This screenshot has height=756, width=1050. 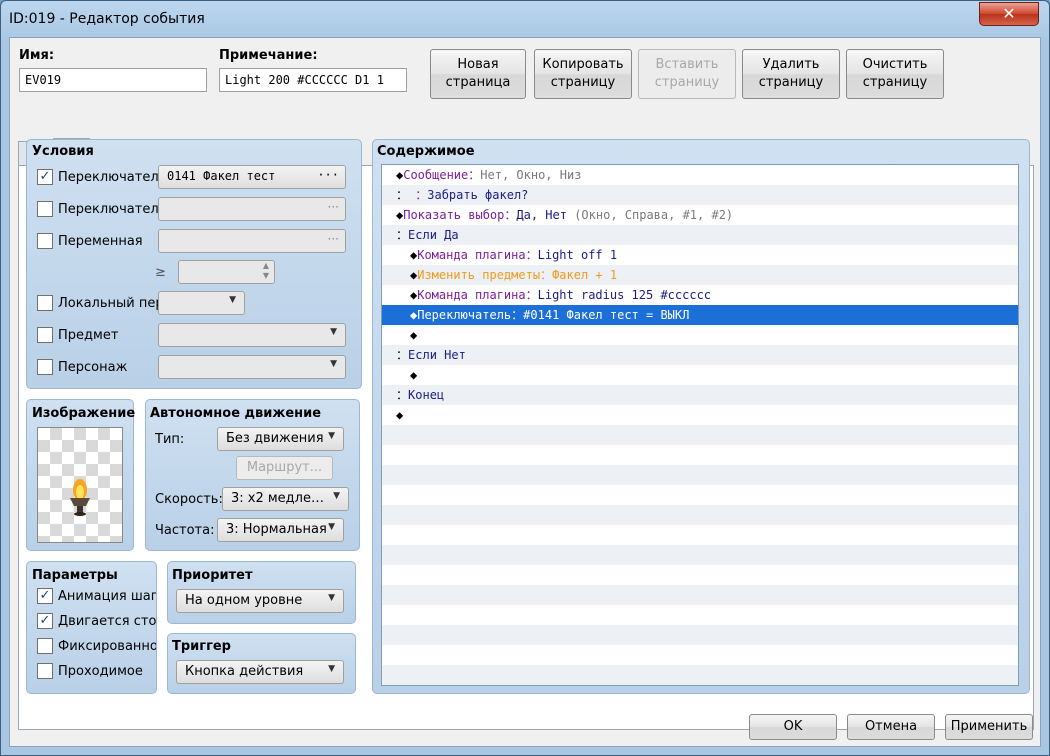 I want to click on walking-anim-checkbox: ✓, so click(x=45, y=596).